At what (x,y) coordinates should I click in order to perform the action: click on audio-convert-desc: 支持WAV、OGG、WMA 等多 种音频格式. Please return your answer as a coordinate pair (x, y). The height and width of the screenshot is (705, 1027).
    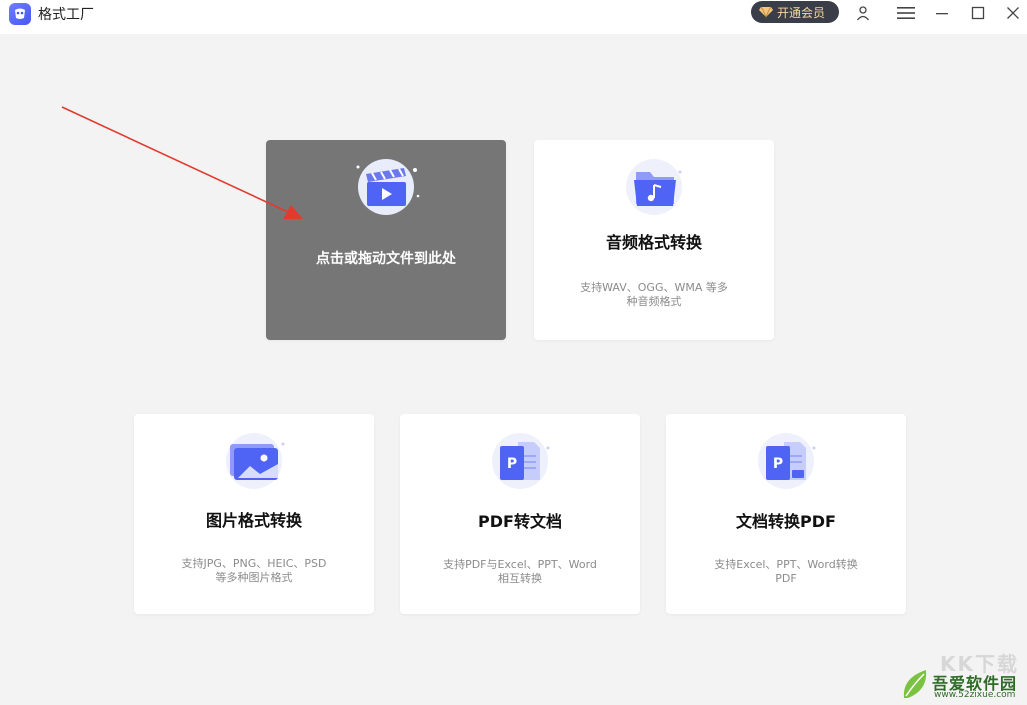
    Looking at the image, I should click on (654, 294).